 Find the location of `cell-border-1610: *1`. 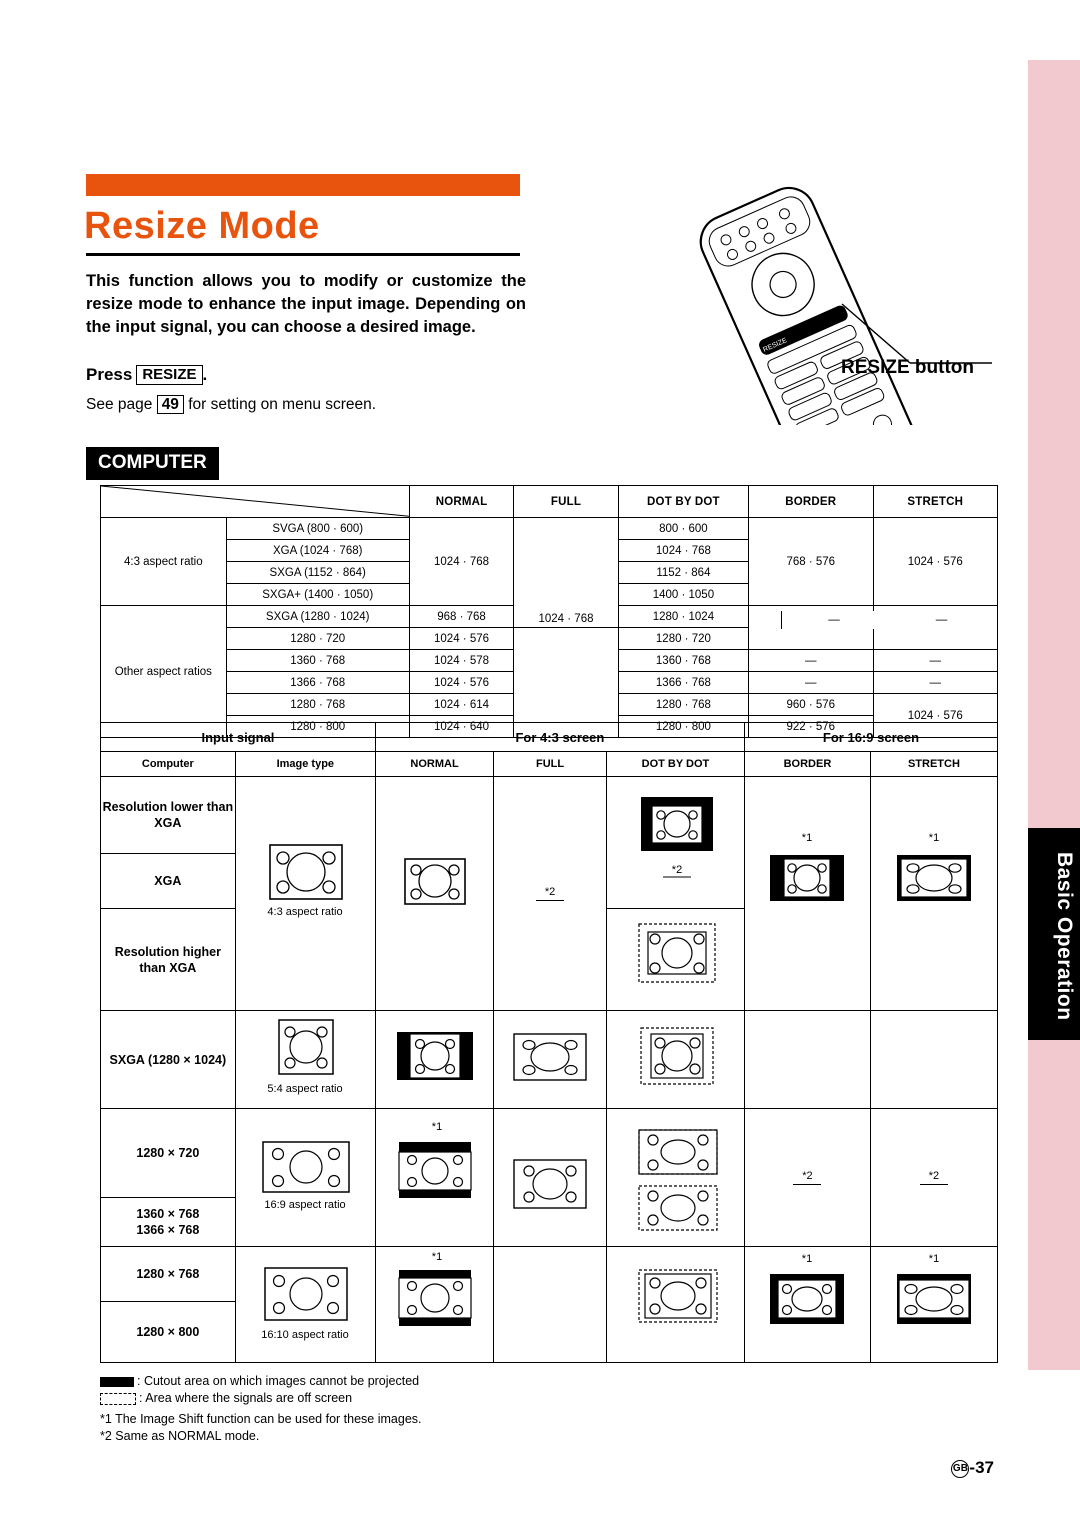

cell-border-1610: *1 is located at coordinates (807, 1304).